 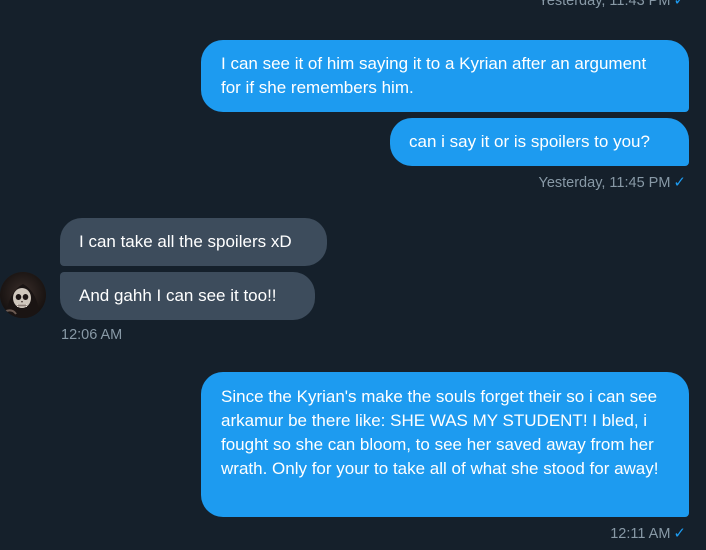 I want to click on skull-avatar-icon, so click(x=23, y=295).